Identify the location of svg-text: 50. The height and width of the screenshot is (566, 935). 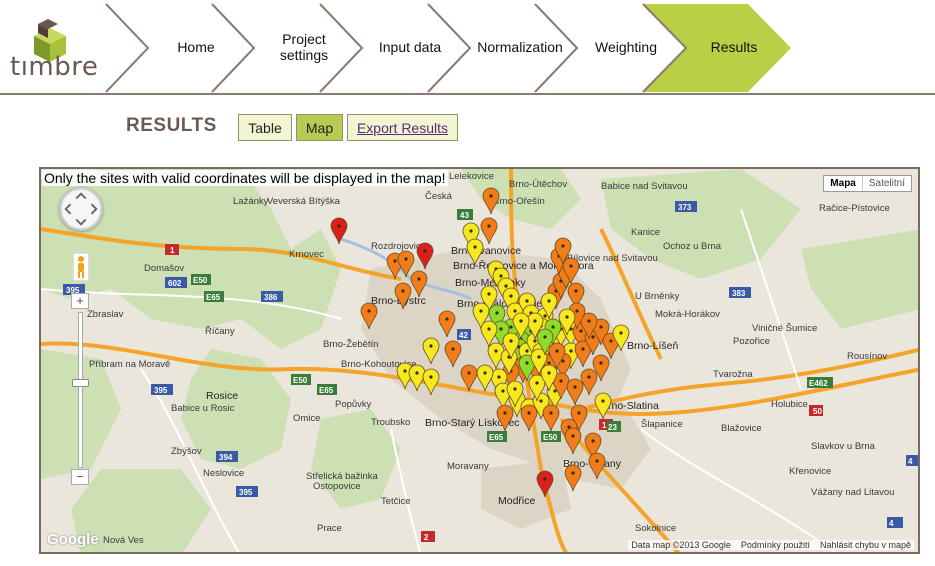
(817, 411).